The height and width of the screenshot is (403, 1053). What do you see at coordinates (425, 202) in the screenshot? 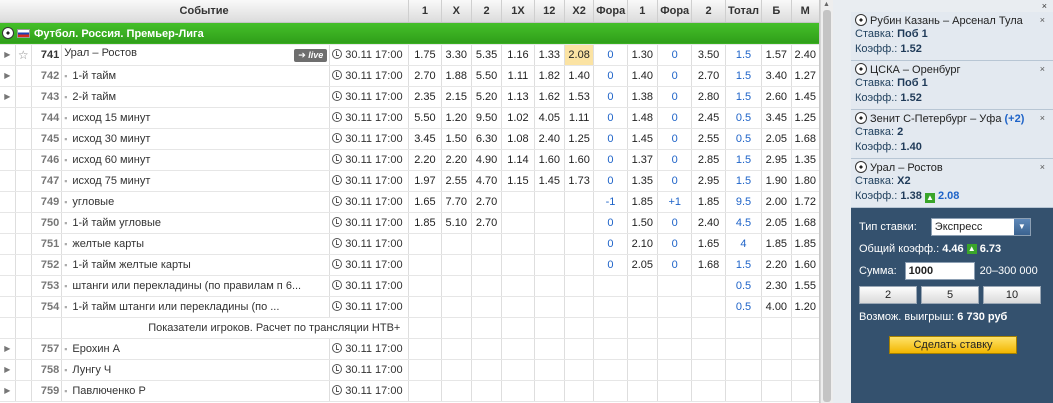
I see `coef-1: 1.65` at bounding box center [425, 202].